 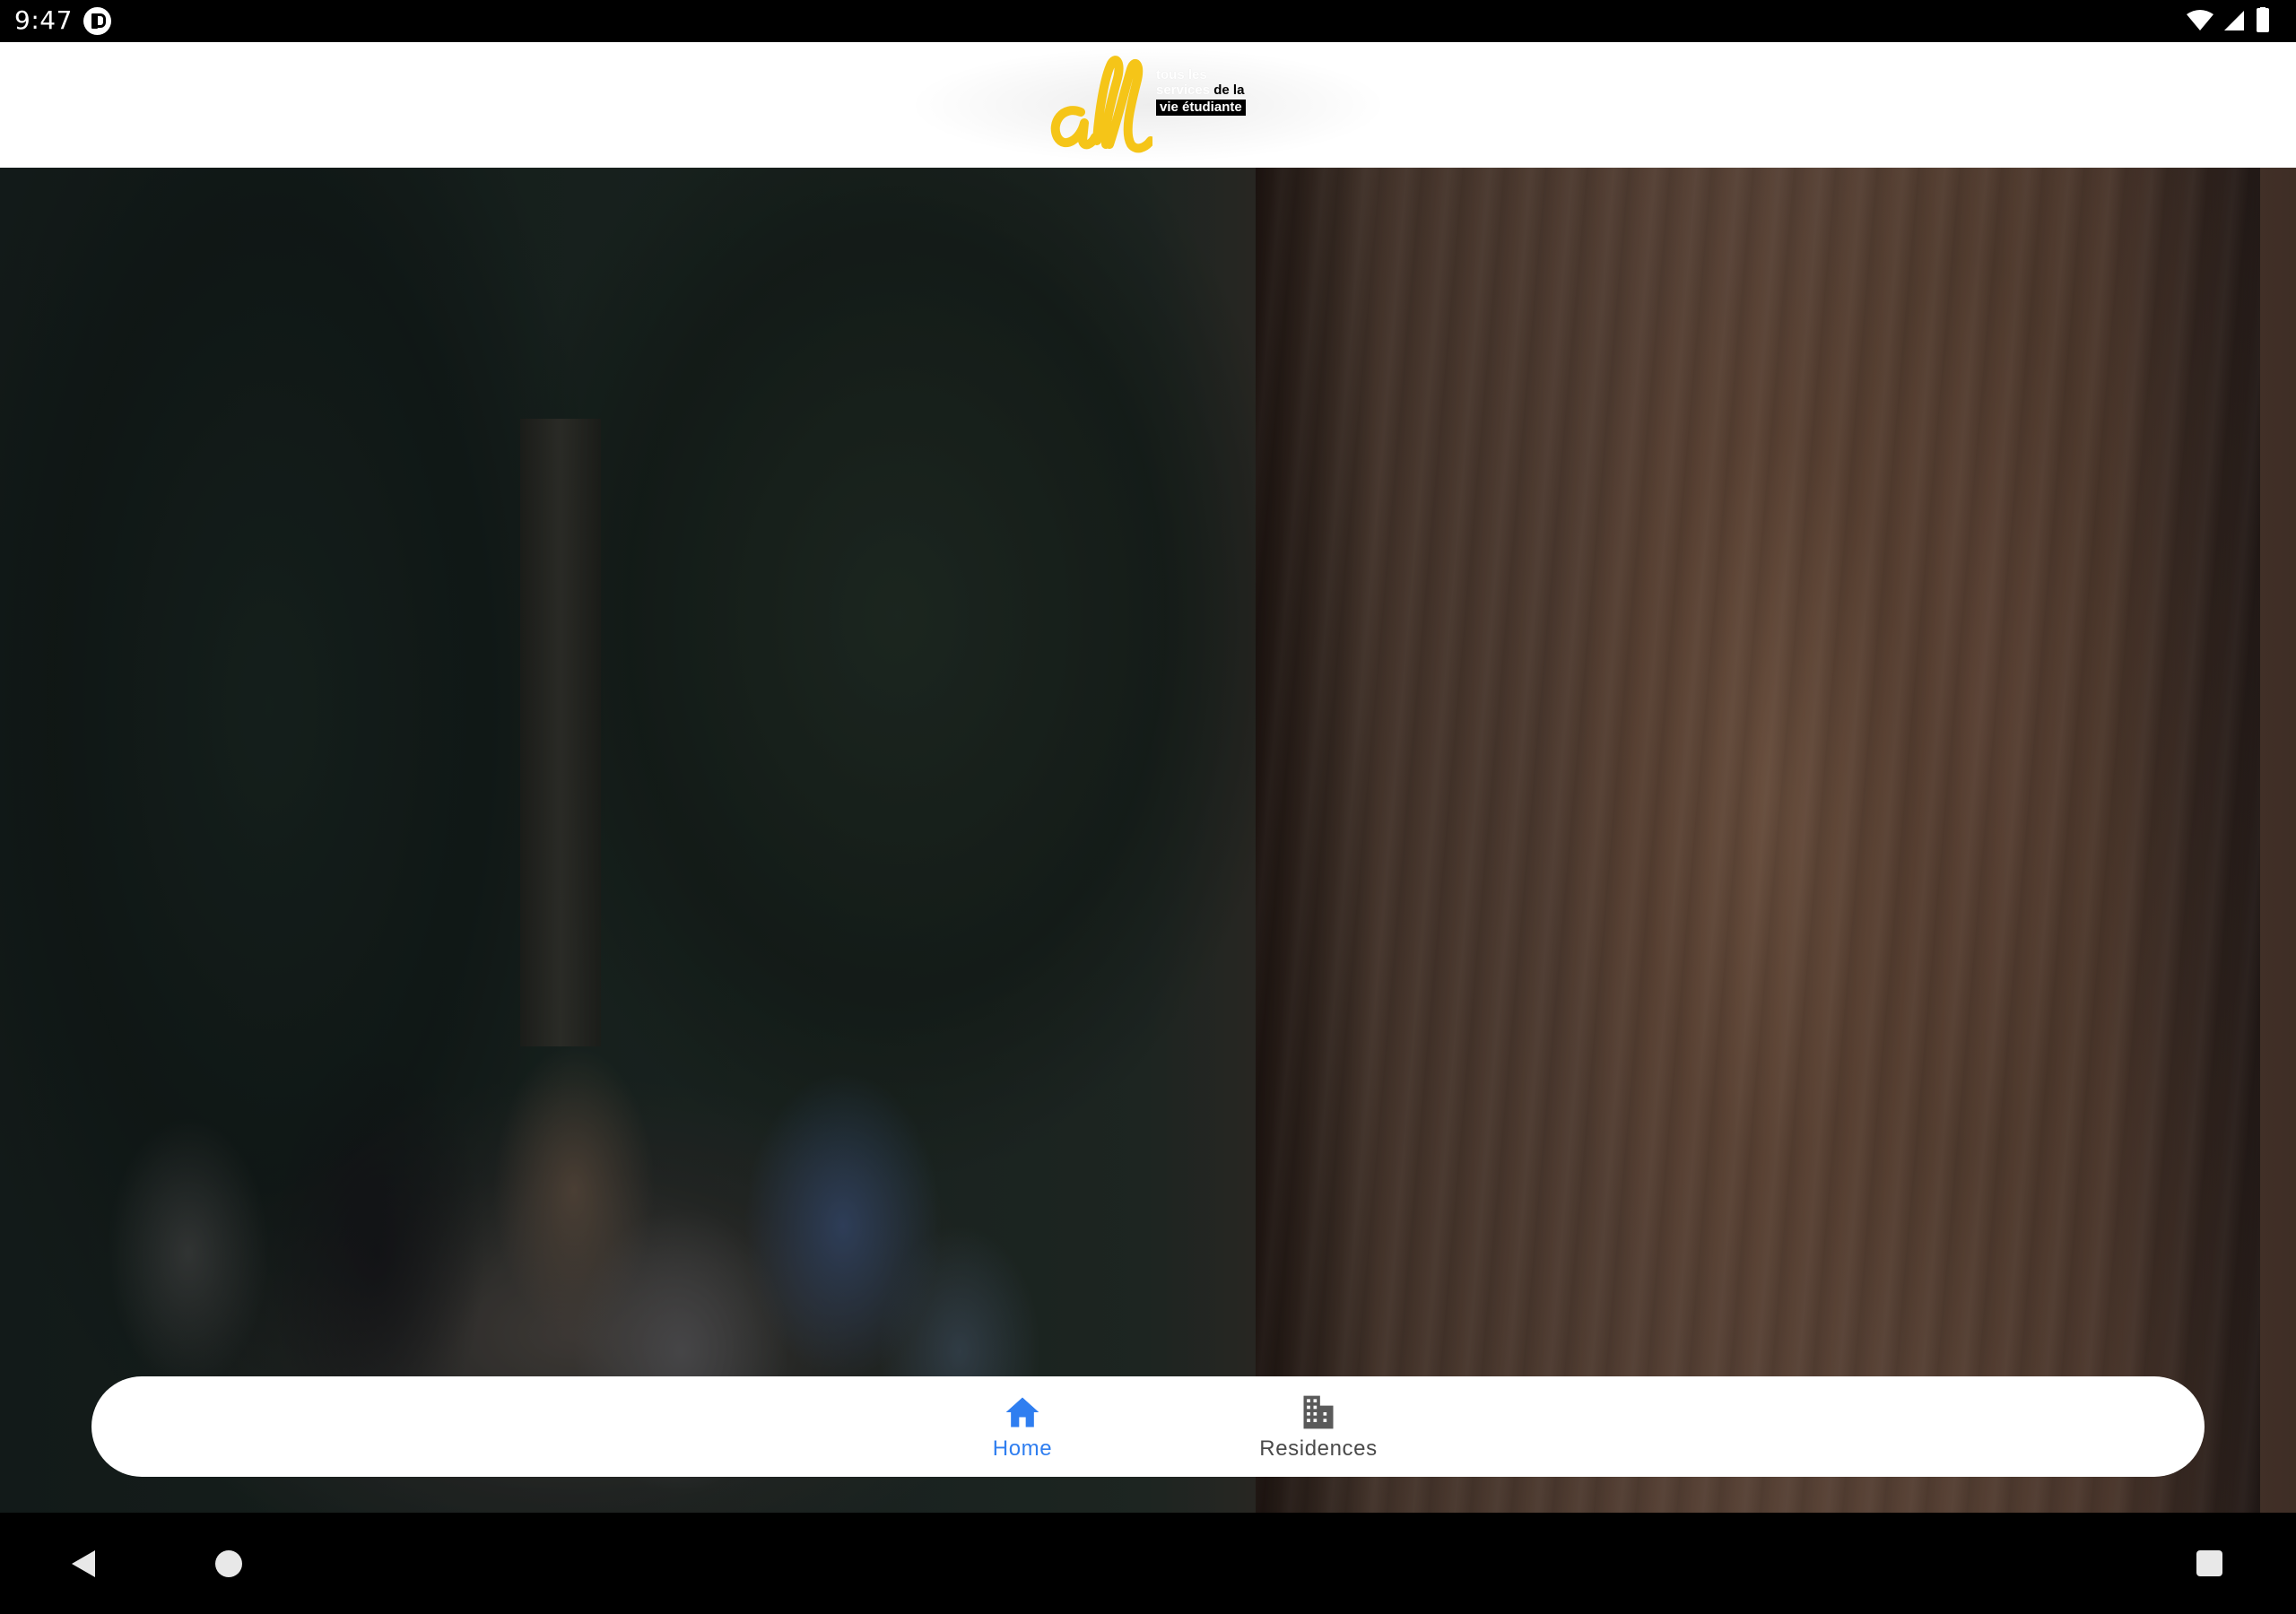 What do you see at coordinates (2209, 1563) in the screenshot?
I see `recents-square-icon` at bounding box center [2209, 1563].